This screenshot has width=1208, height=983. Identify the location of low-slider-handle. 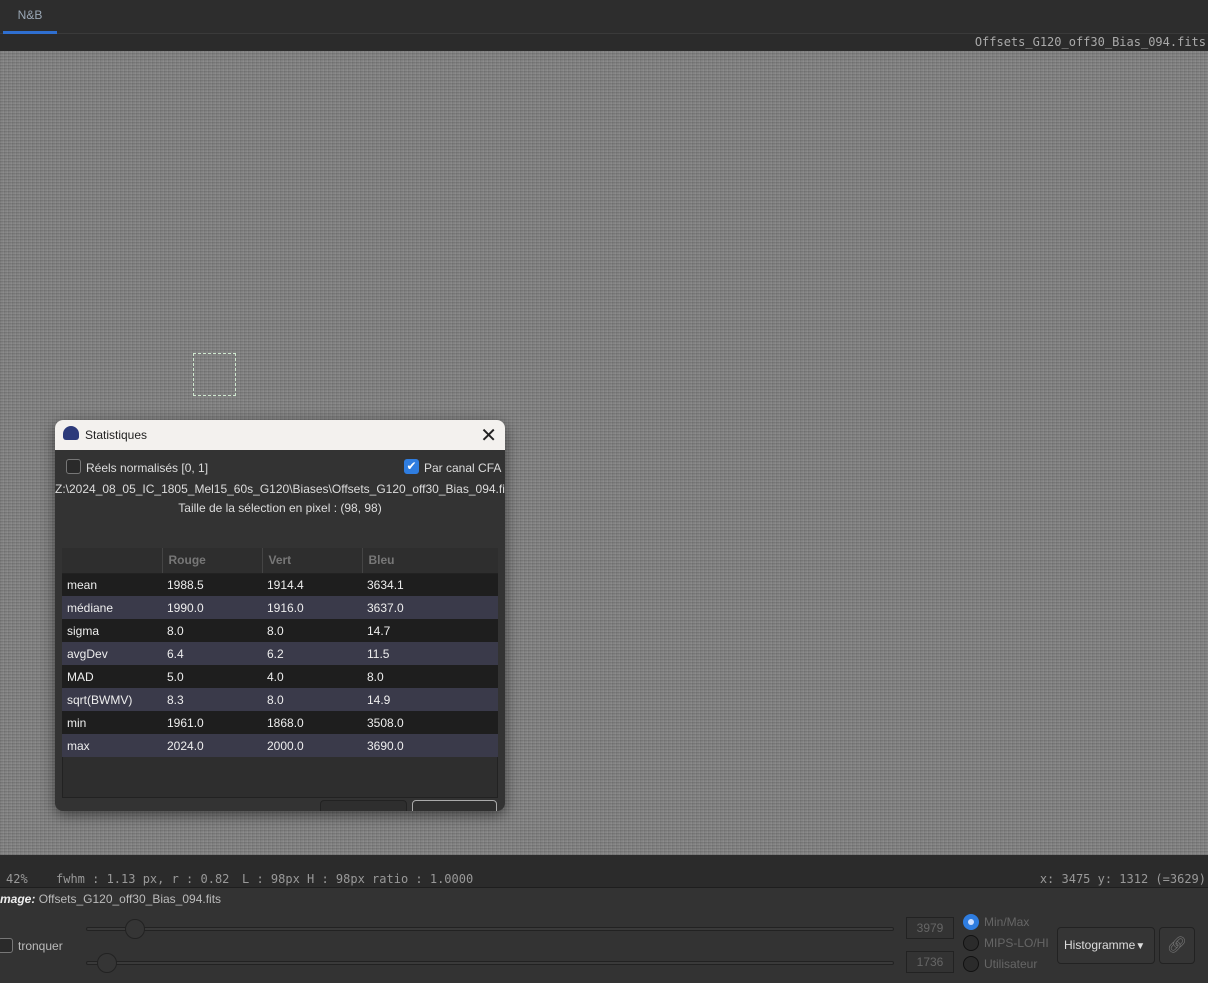
(107, 963).